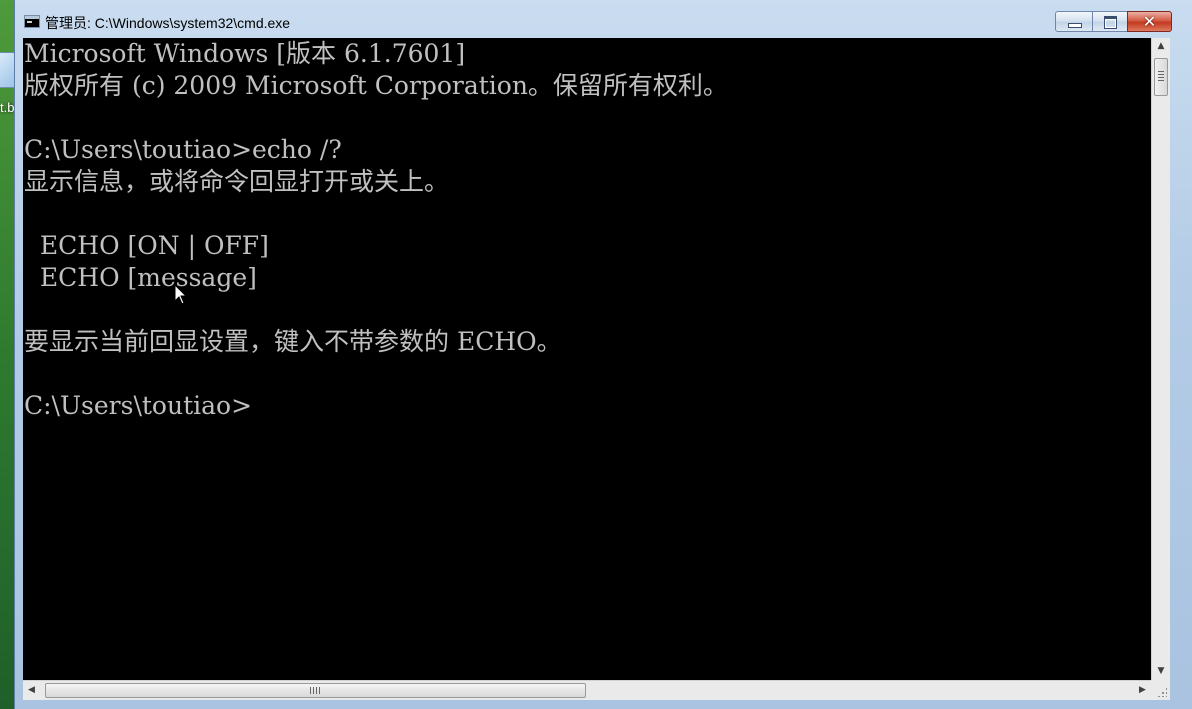 This screenshot has width=1192, height=709. I want to click on maximize-icon, so click(1110, 22).